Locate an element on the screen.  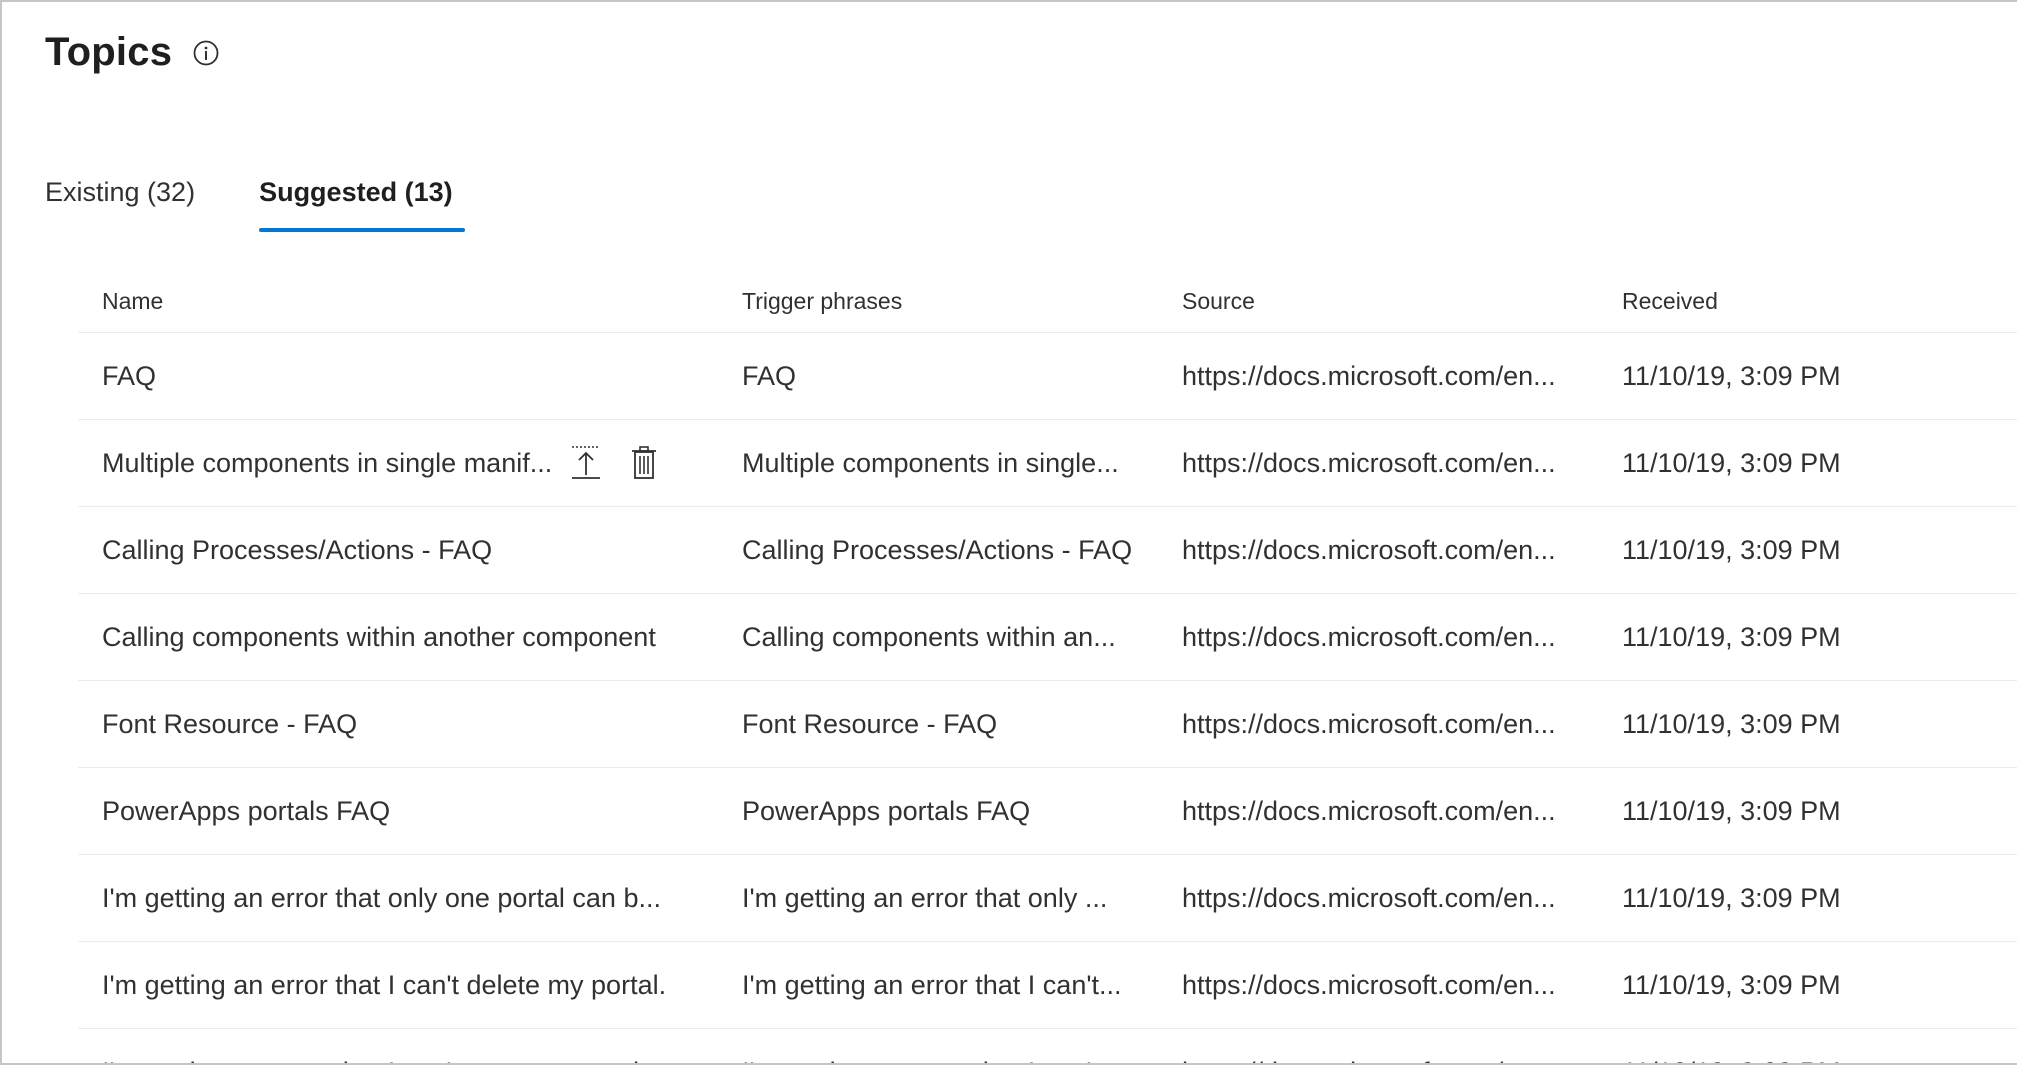
cell-name: Font Resource - FAQ is located at coordinates (398, 724).